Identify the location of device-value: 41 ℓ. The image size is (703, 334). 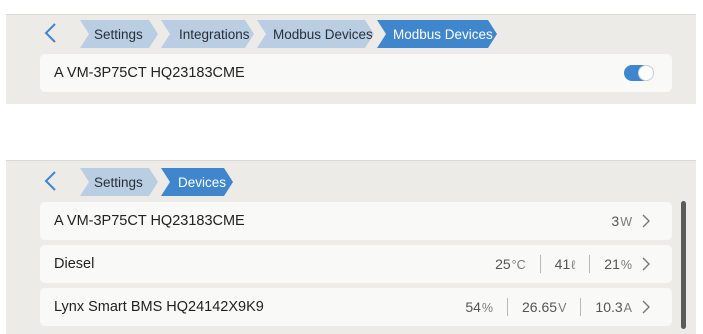
(565, 264).